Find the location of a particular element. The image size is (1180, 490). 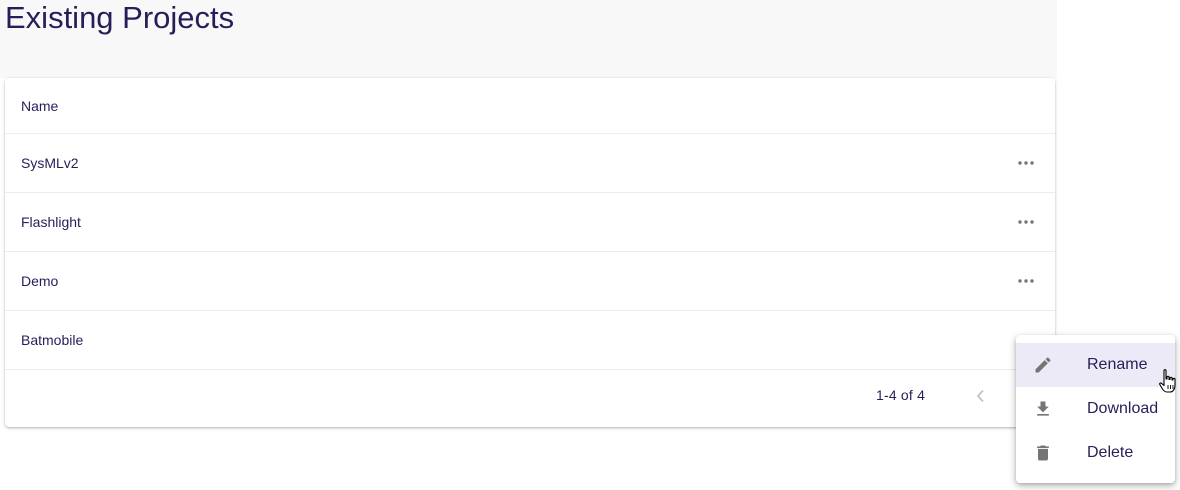

pencil-icon is located at coordinates (1043, 365).